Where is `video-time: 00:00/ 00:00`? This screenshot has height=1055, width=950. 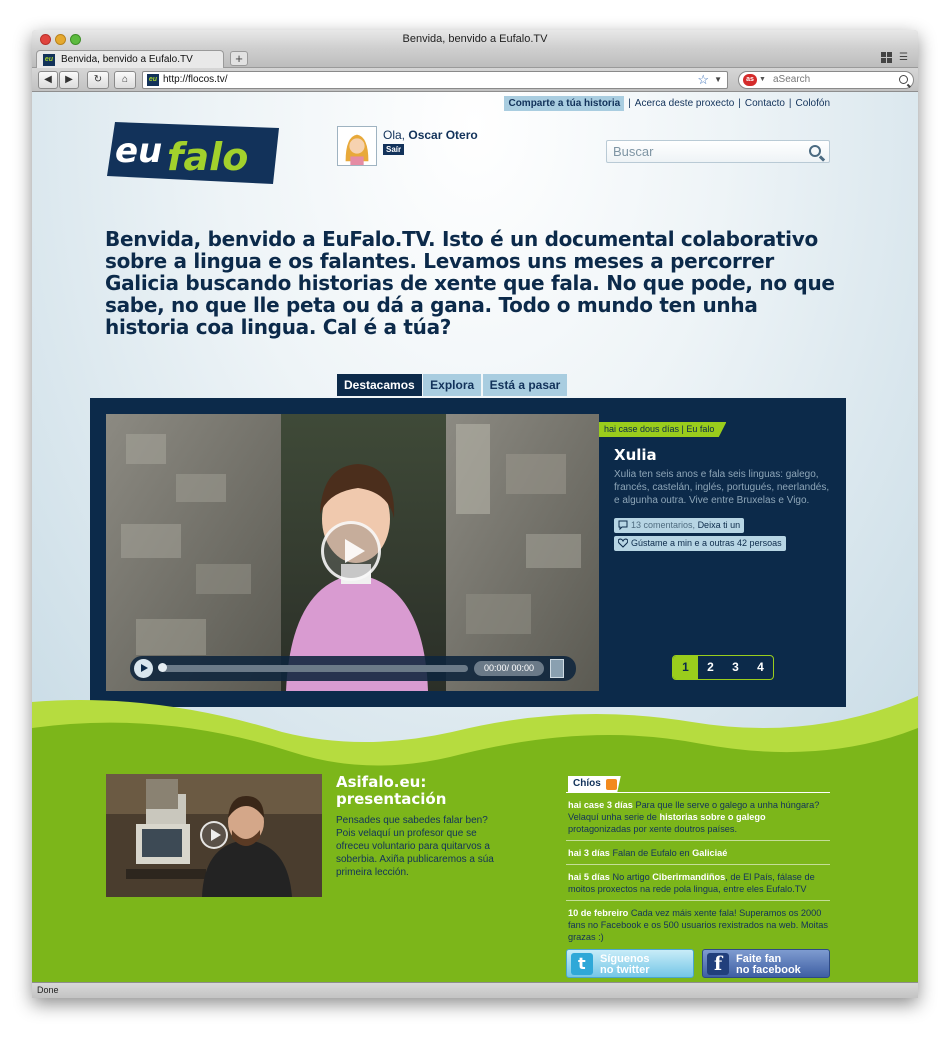
video-time: 00:00/ 00:00 is located at coordinates (509, 668).